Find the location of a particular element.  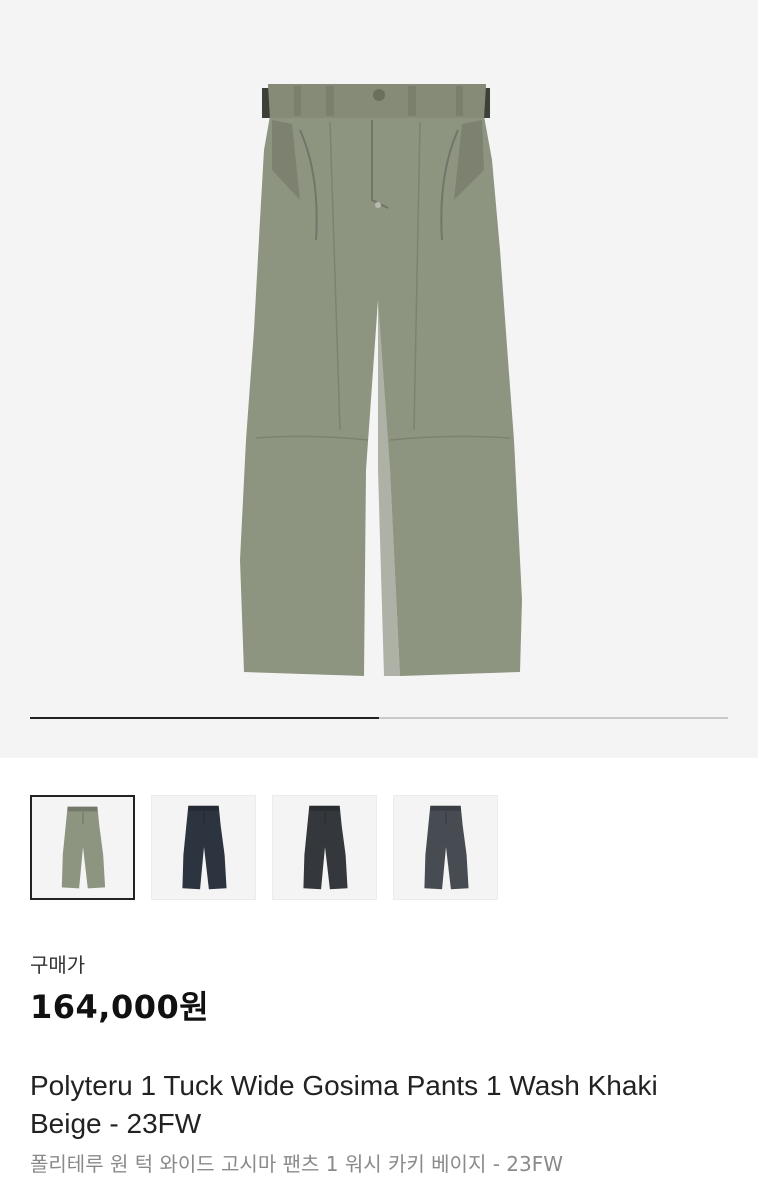

slate-pants-thumbnail is located at coordinates (446, 847).